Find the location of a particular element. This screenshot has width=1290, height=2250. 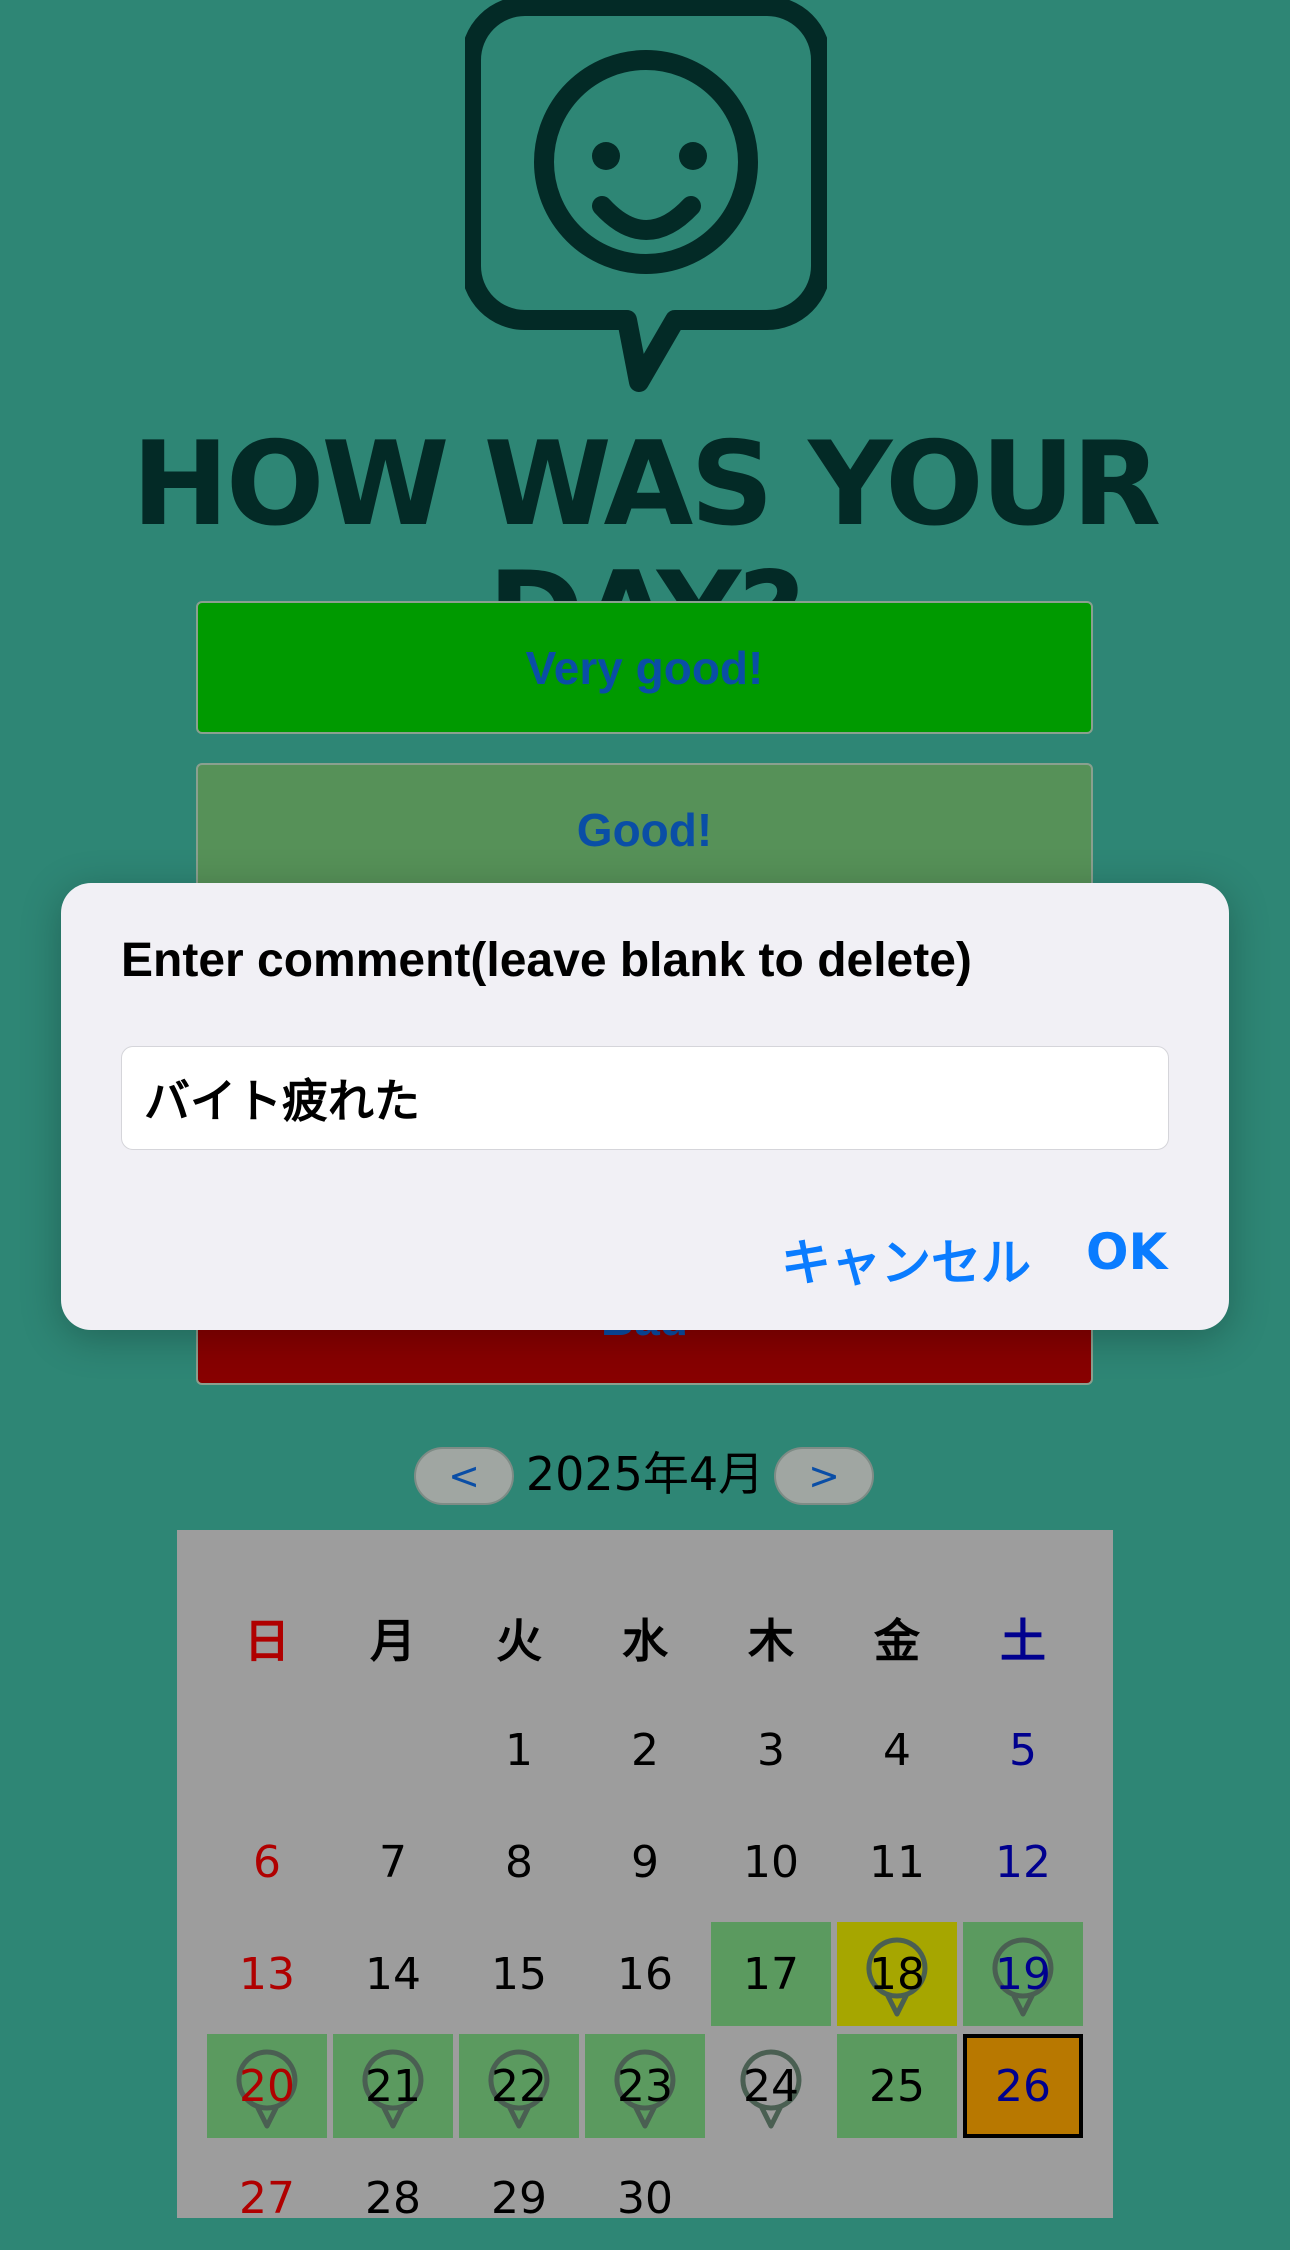

cancel-button: キャンセル is located at coordinates (906, 1259).